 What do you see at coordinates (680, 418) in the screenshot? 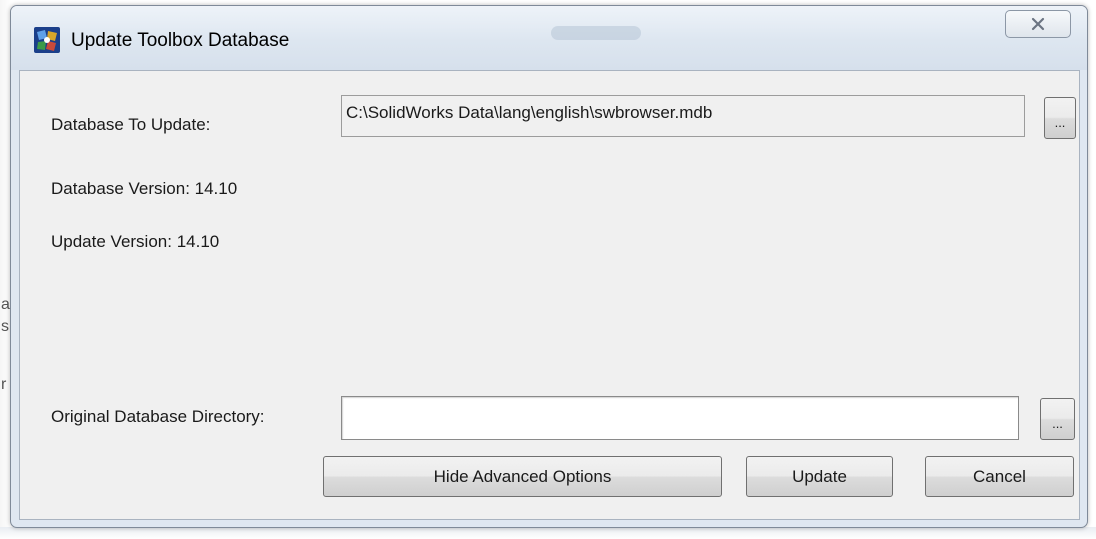
I see `original-directory-input` at bounding box center [680, 418].